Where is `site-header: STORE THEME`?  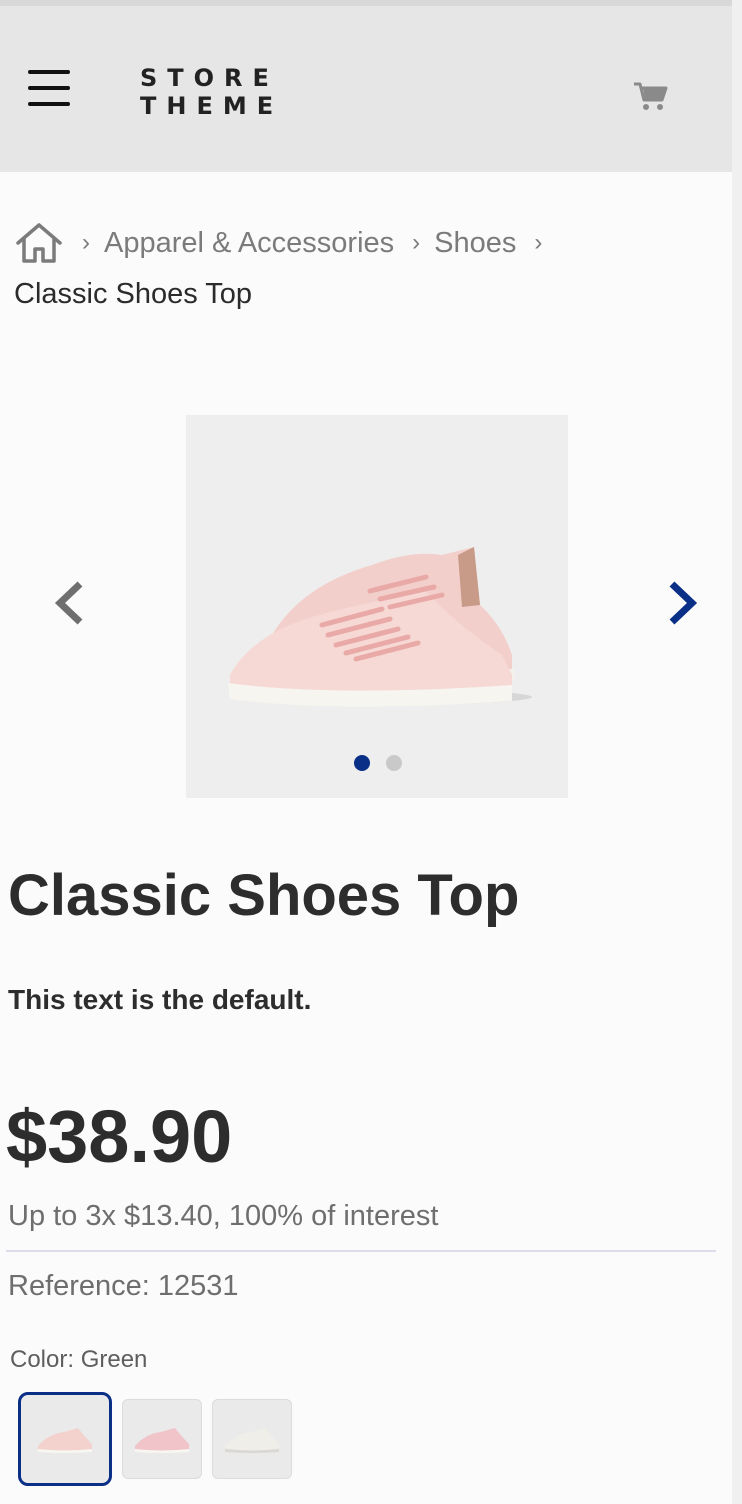 site-header: STORE THEME is located at coordinates (366, 86).